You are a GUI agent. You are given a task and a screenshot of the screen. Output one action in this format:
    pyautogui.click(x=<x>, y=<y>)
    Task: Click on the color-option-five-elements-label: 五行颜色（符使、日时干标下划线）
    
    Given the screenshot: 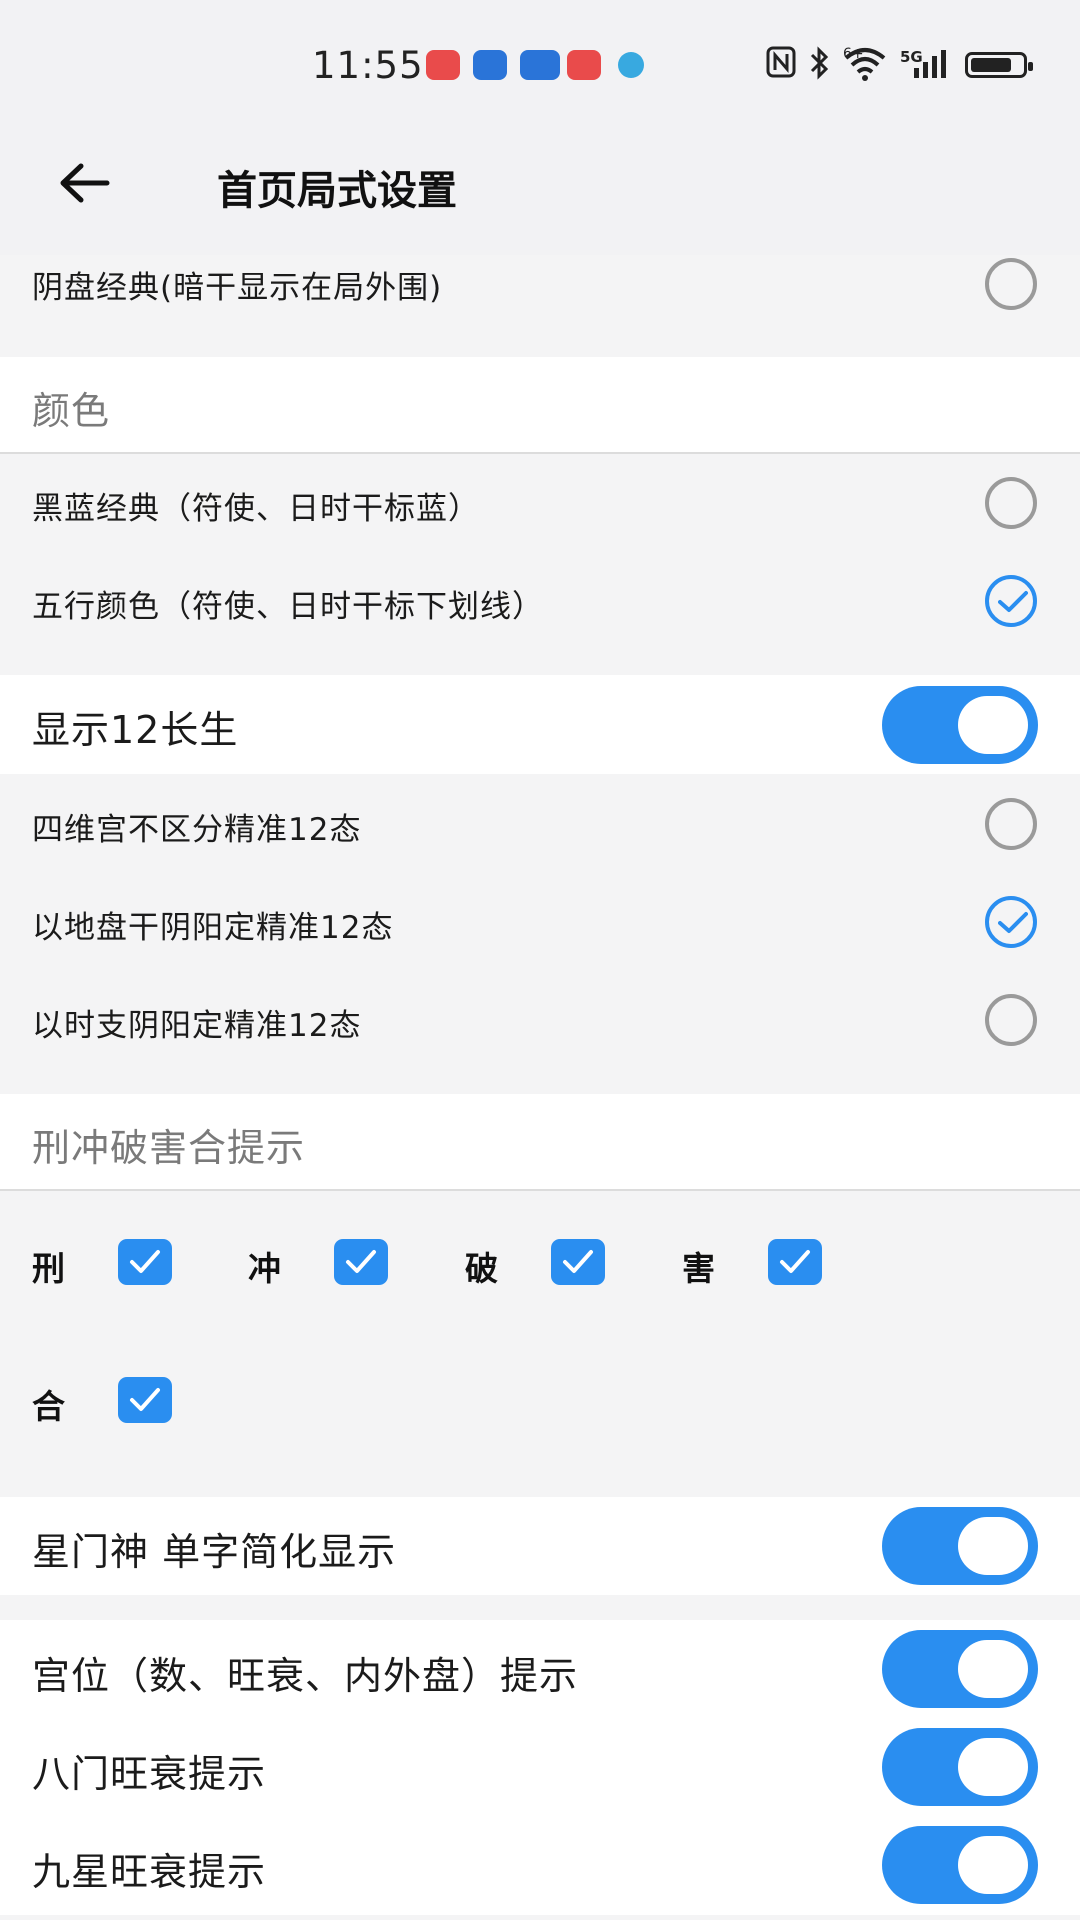 What is the action you would take?
    pyautogui.click(x=288, y=607)
    